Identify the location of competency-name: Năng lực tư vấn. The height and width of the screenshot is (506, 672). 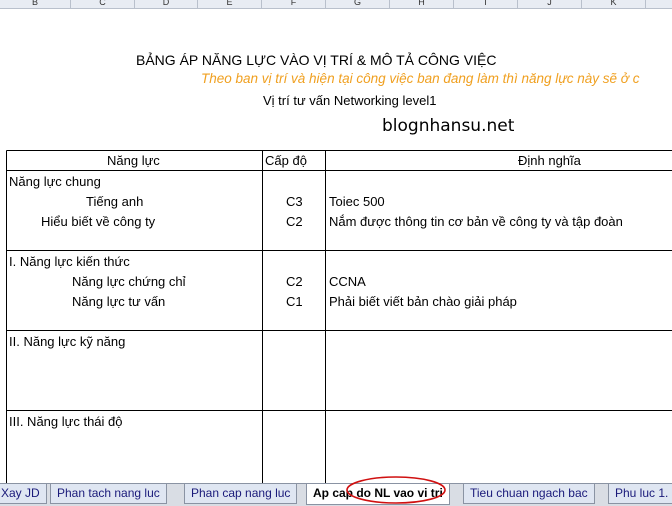
(119, 301).